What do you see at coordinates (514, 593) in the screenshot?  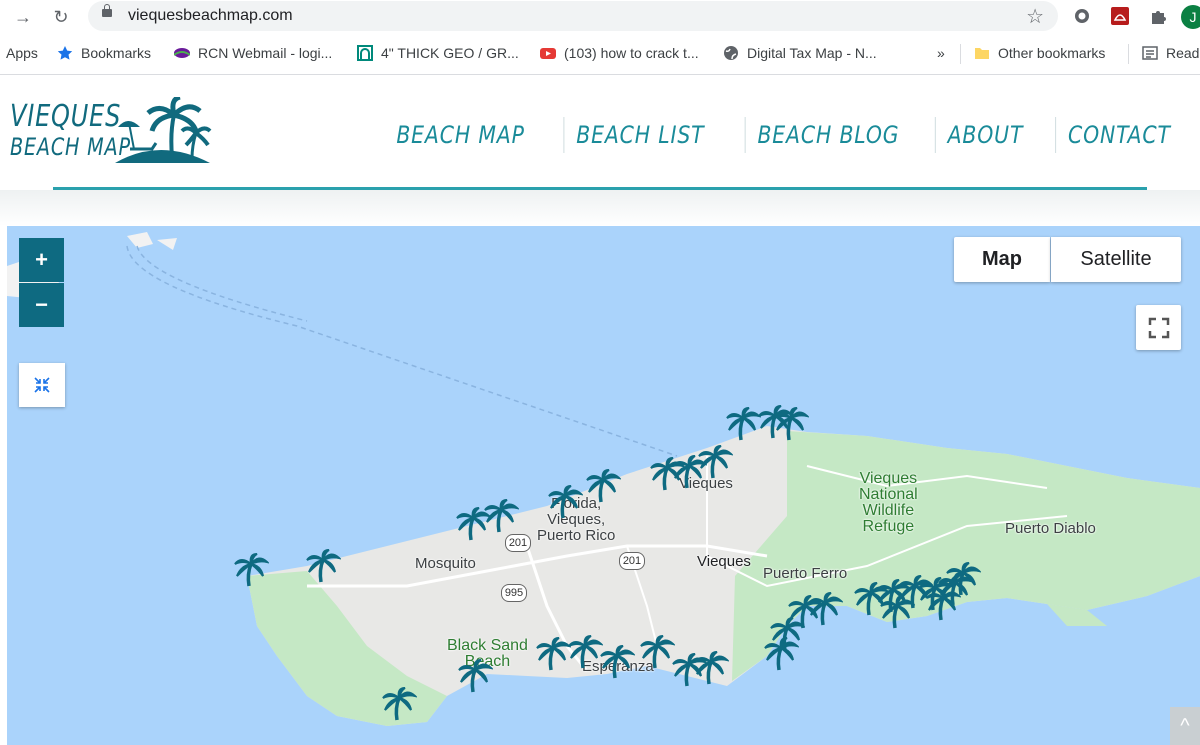 I see `route-shield: 995` at bounding box center [514, 593].